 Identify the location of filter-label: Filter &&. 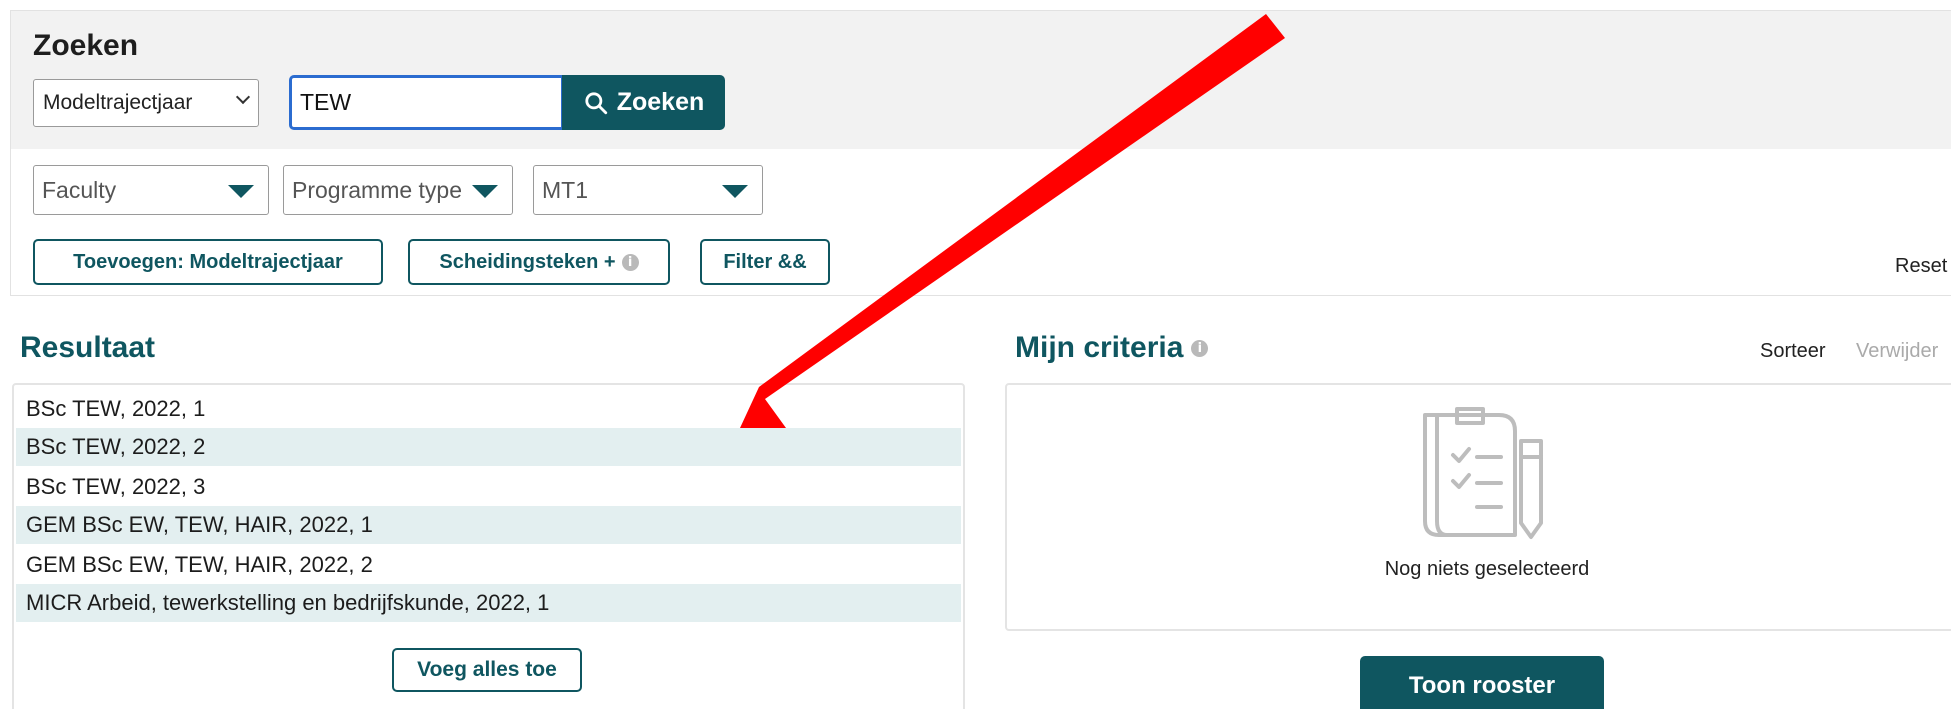
(765, 261).